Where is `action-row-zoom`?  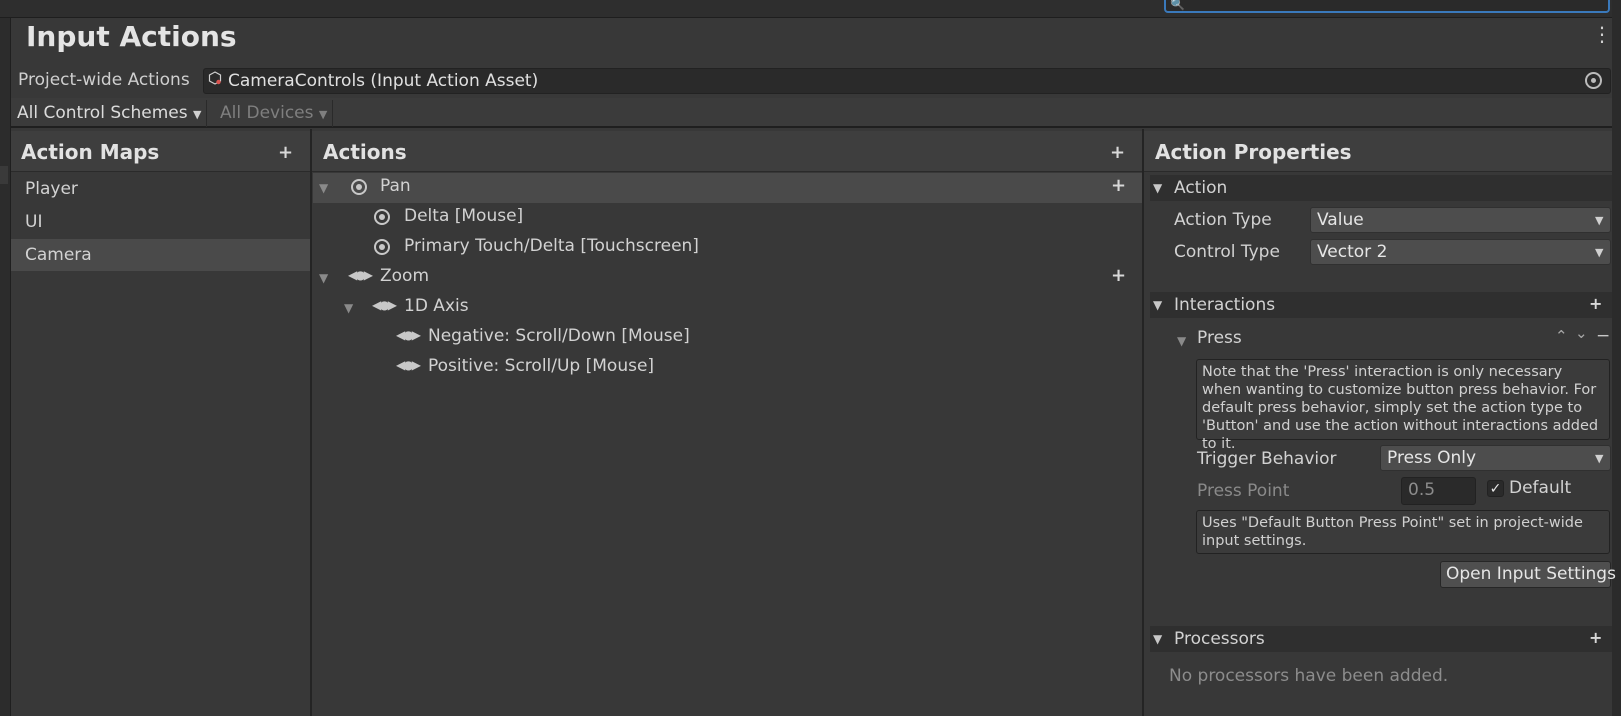
action-row-zoom is located at coordinates (727, 278).